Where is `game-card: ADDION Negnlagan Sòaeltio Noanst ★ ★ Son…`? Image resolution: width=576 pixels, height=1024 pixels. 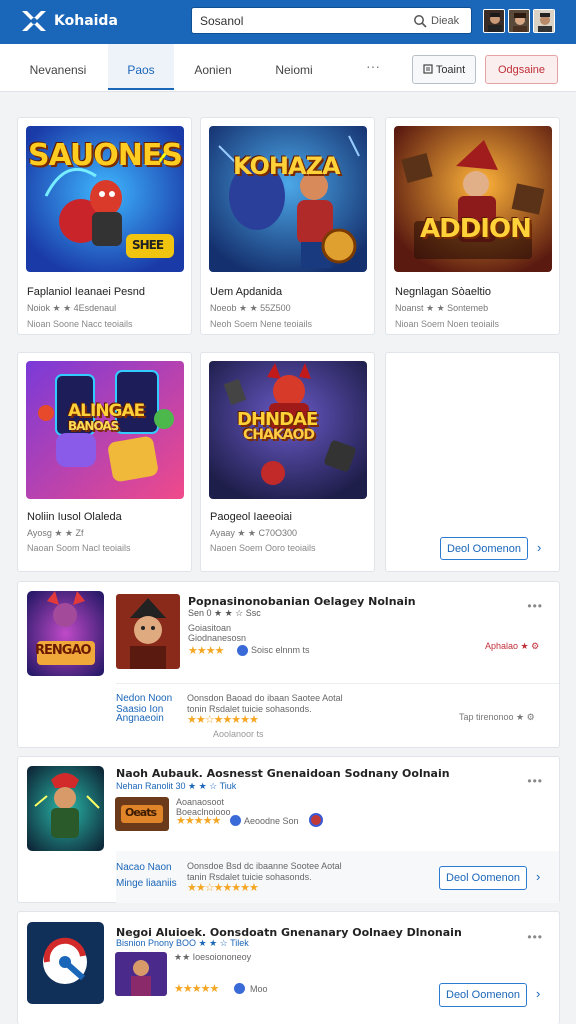 game-card: ADDION Negnlagan Sòaeltio Noanst ★ ★ Son… is located at coordinates (472, 226).